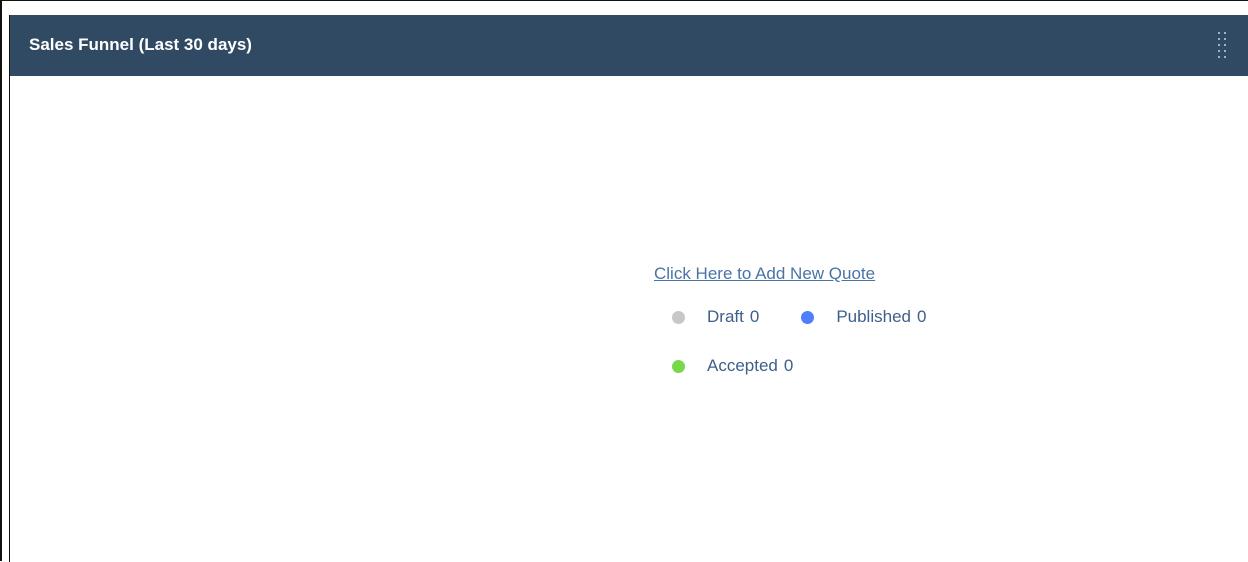 The image size is (1248, 562). Describe the element at coordinates (873, 316) in the screenshot. I see `legend-label-published: Published` at that location.